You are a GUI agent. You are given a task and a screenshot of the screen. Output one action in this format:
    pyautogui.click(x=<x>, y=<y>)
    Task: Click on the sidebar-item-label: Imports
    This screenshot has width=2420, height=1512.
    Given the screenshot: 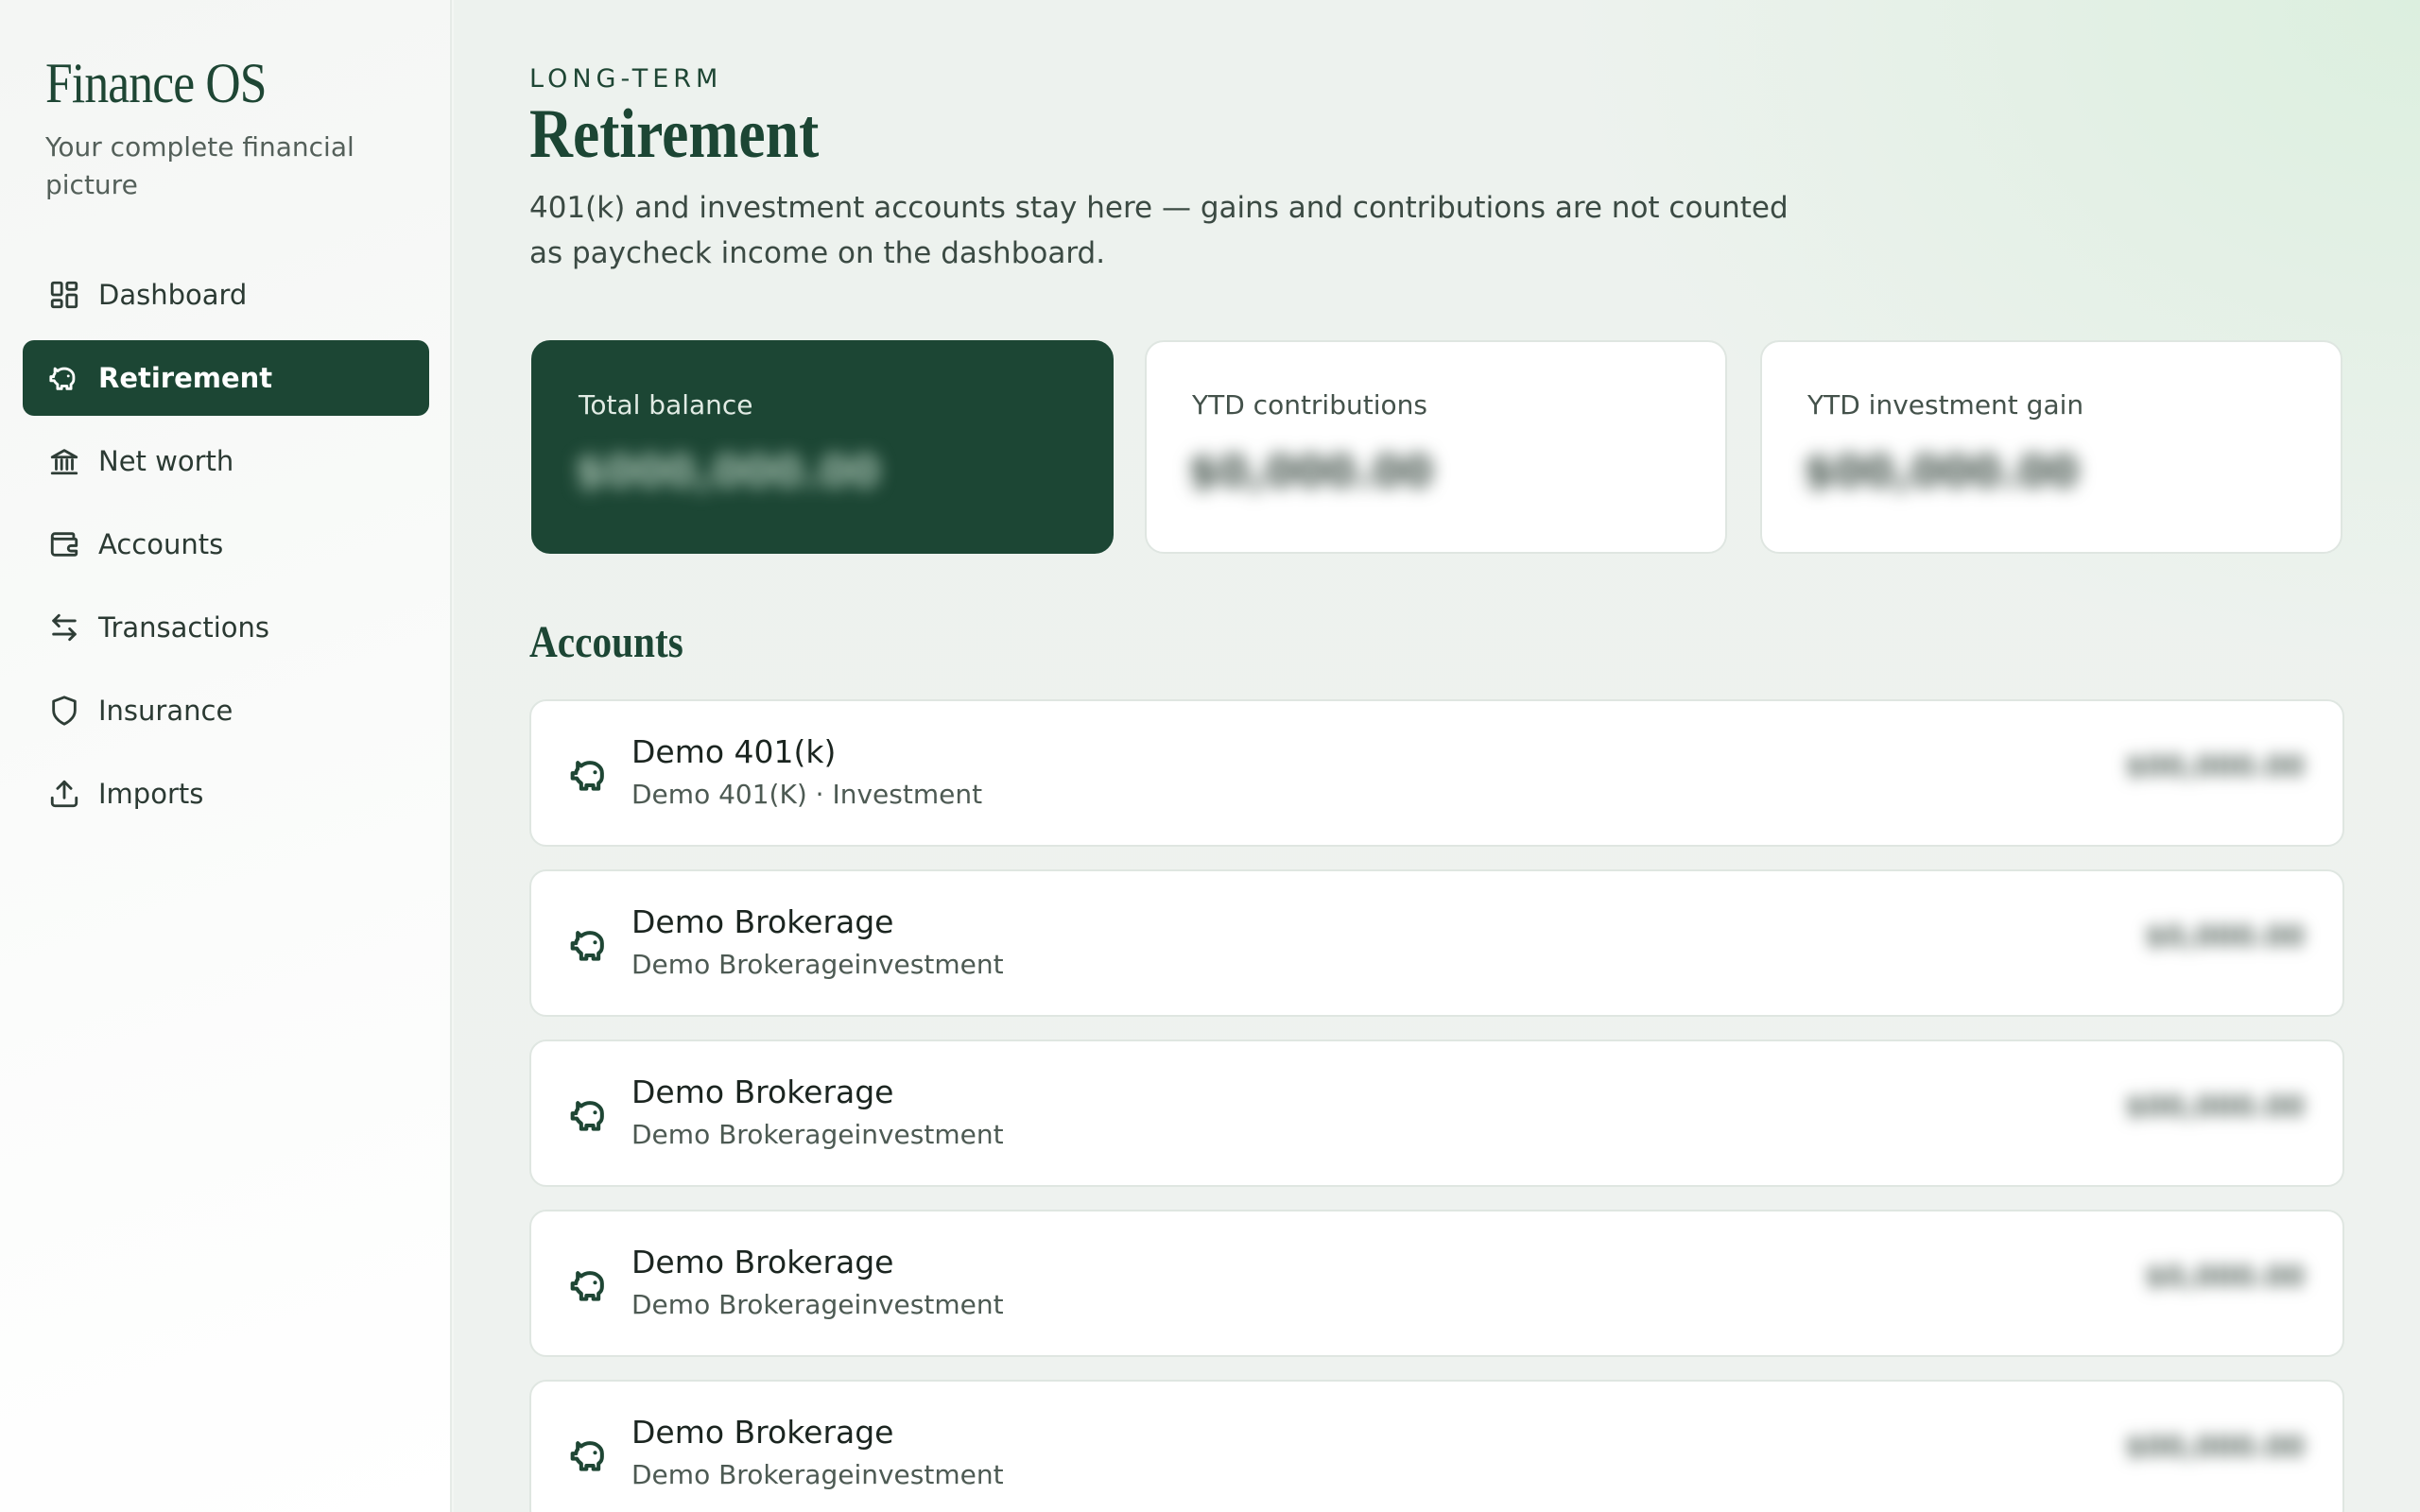 What is the action you would take?
    pyautogui.click(x=151, y=794)
    